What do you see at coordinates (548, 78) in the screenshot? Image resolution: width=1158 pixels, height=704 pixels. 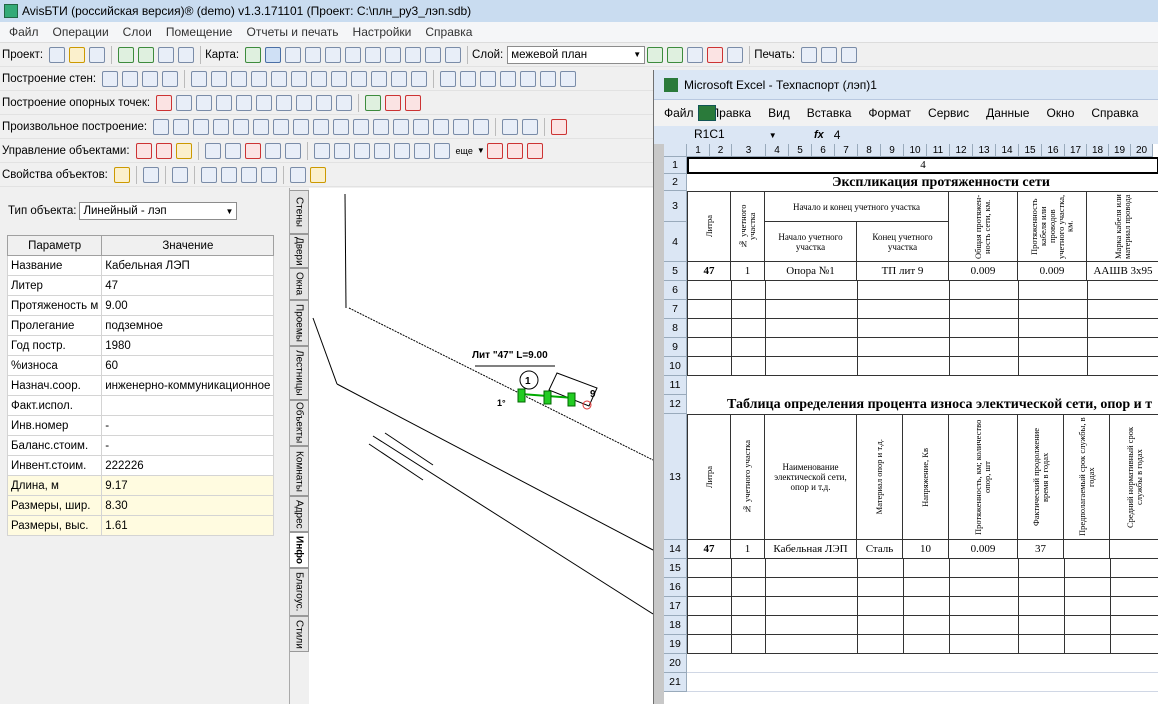 I see `wall-tool-6-icon` at bounding box center [548, 78].